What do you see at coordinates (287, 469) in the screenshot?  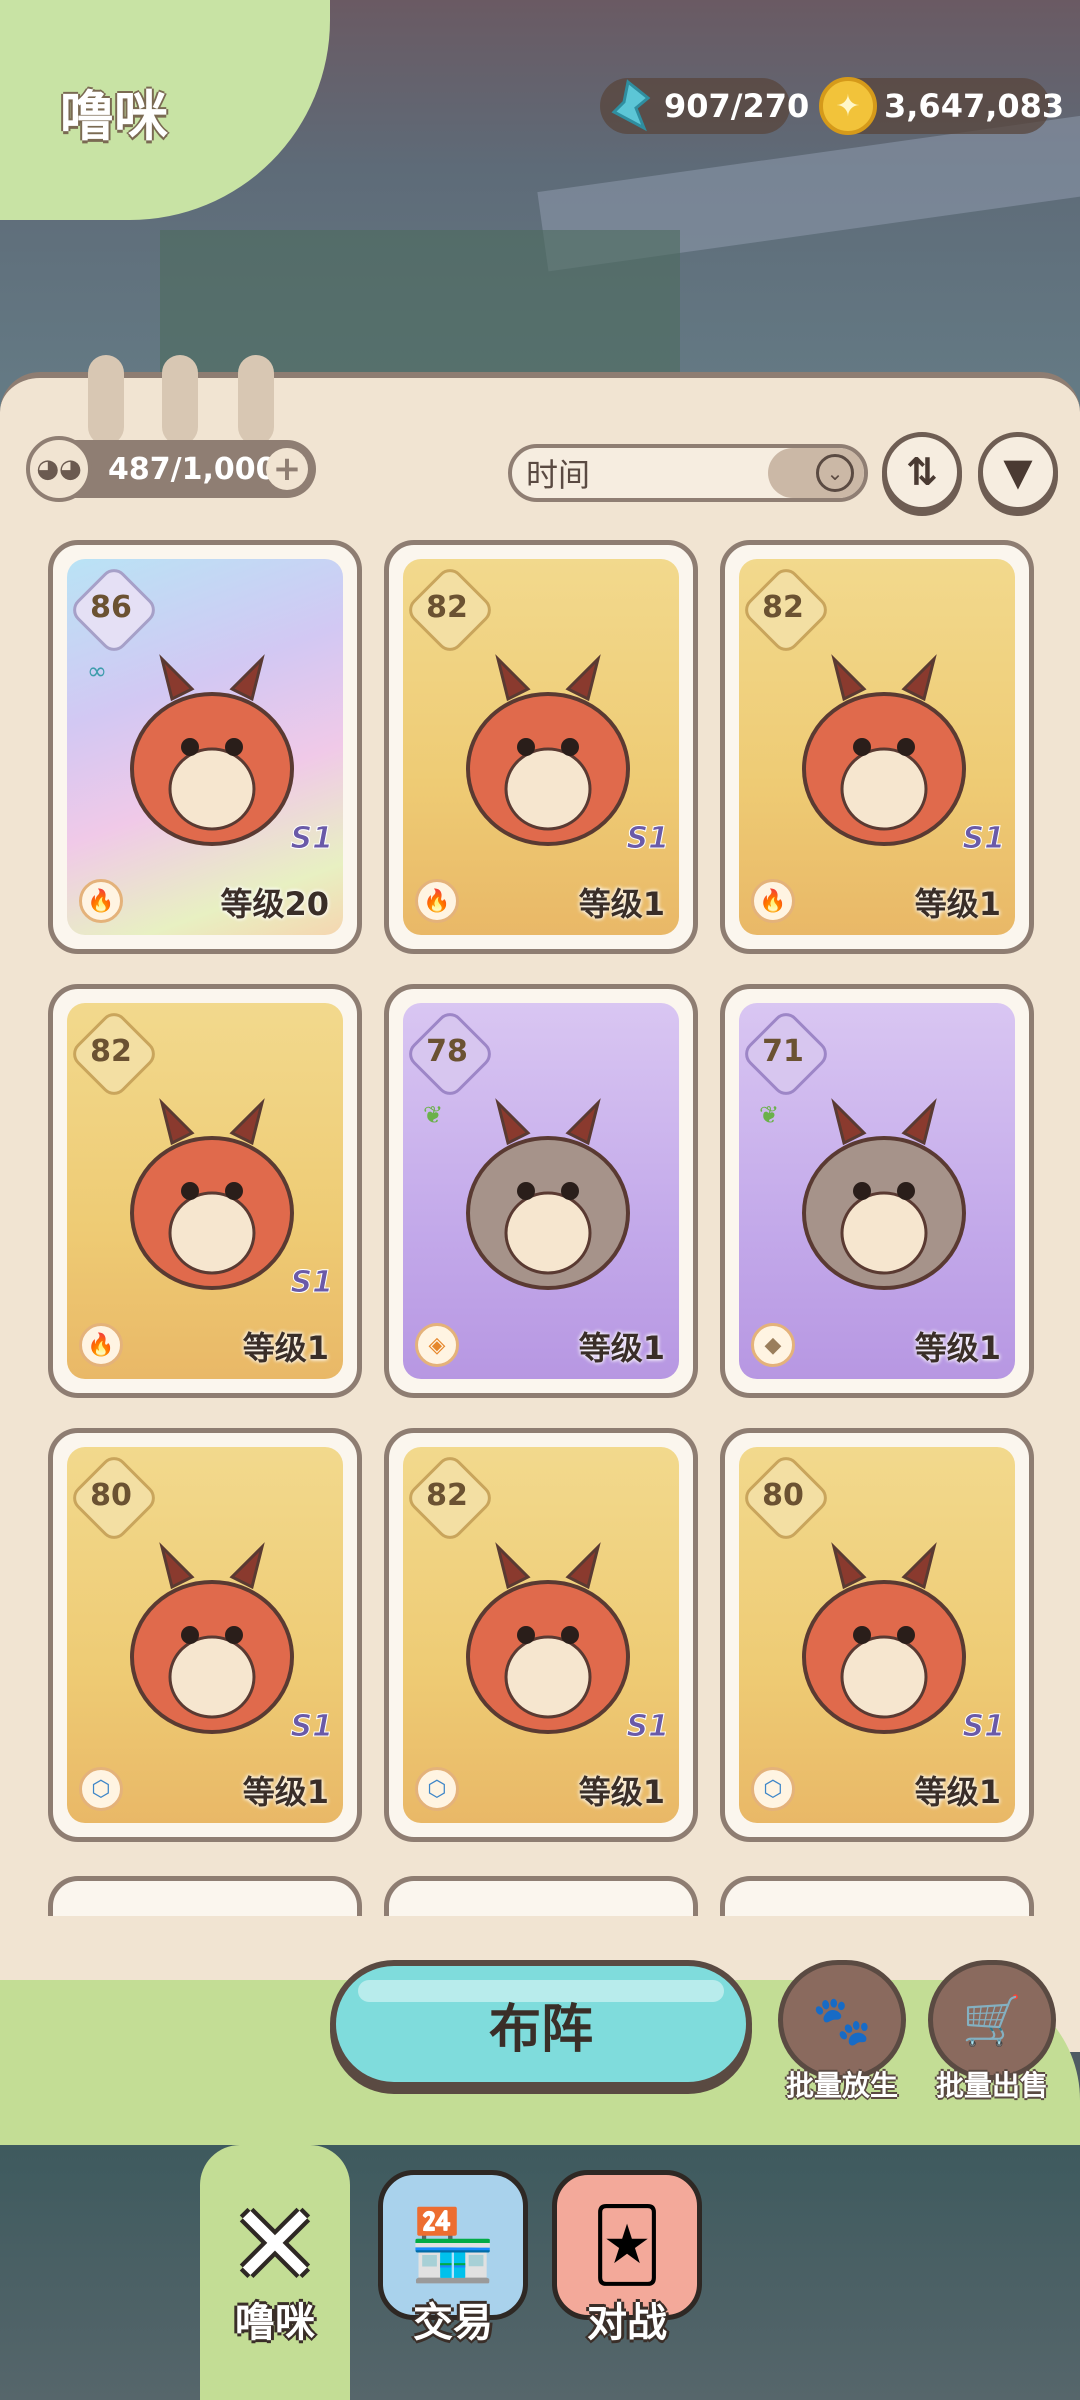 I see `expand-capacity-button: +` at bounding box center [287, 469].